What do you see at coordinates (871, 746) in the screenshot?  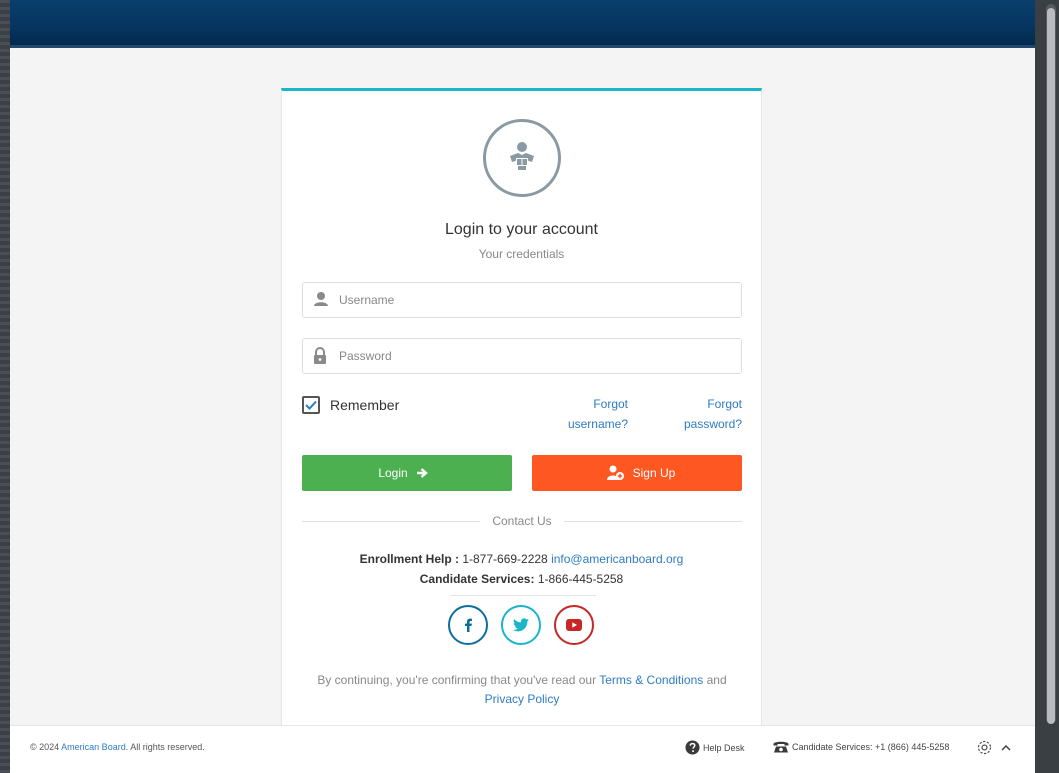 I see `candidate-services-label: Candidate Services: +1 (866) 445-5258` at bounding box center [871, 746].